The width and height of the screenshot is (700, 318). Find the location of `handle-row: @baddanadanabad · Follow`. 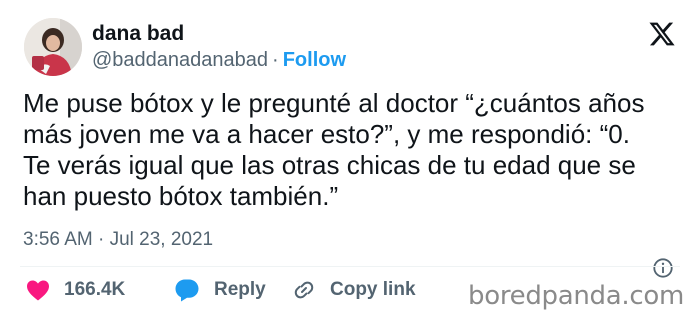

handle-row: @baddanadanabad · Follow is located at coordinates (219, 60).